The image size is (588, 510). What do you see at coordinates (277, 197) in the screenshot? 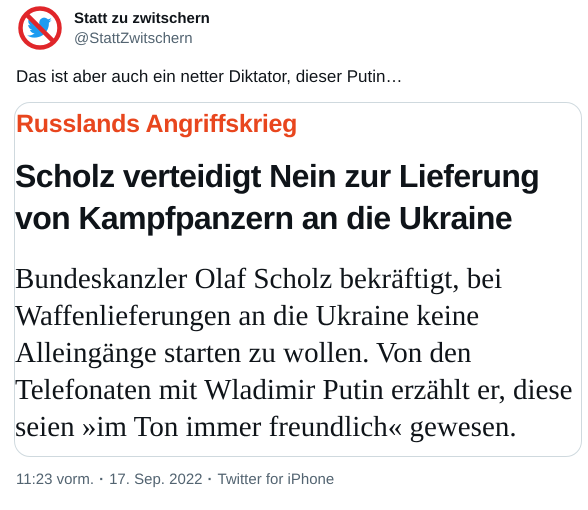
I see `article-headline: Scholz verteidigt Nein zur Lieferung von Kampfpanzern an die Ukraine` at bounding box center [277, 197].